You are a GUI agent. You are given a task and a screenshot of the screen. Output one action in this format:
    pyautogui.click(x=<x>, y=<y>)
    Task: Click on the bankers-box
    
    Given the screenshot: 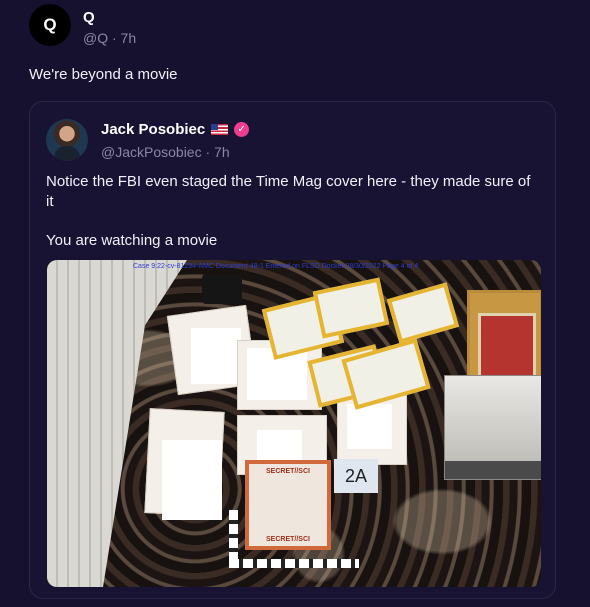 What is the action you would take?
    pyautogui.click(x=492, y=427)
    